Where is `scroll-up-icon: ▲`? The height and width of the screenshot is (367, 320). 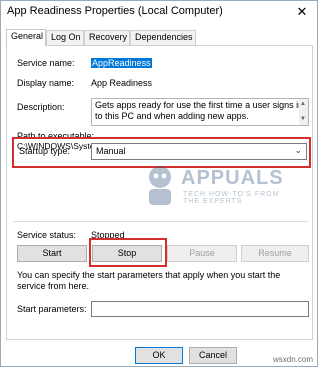
scroll-up-icon: ▲ is located at coordinates (303, 104).